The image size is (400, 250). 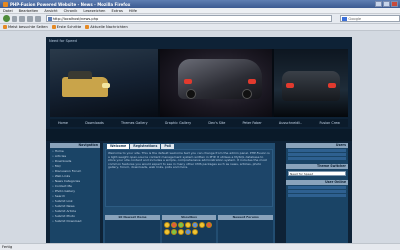 What do you see at coordinates (132, 217) in the screenshot?
I see `panel-header: 10 Newest Items` at bounding box center [132, 217].